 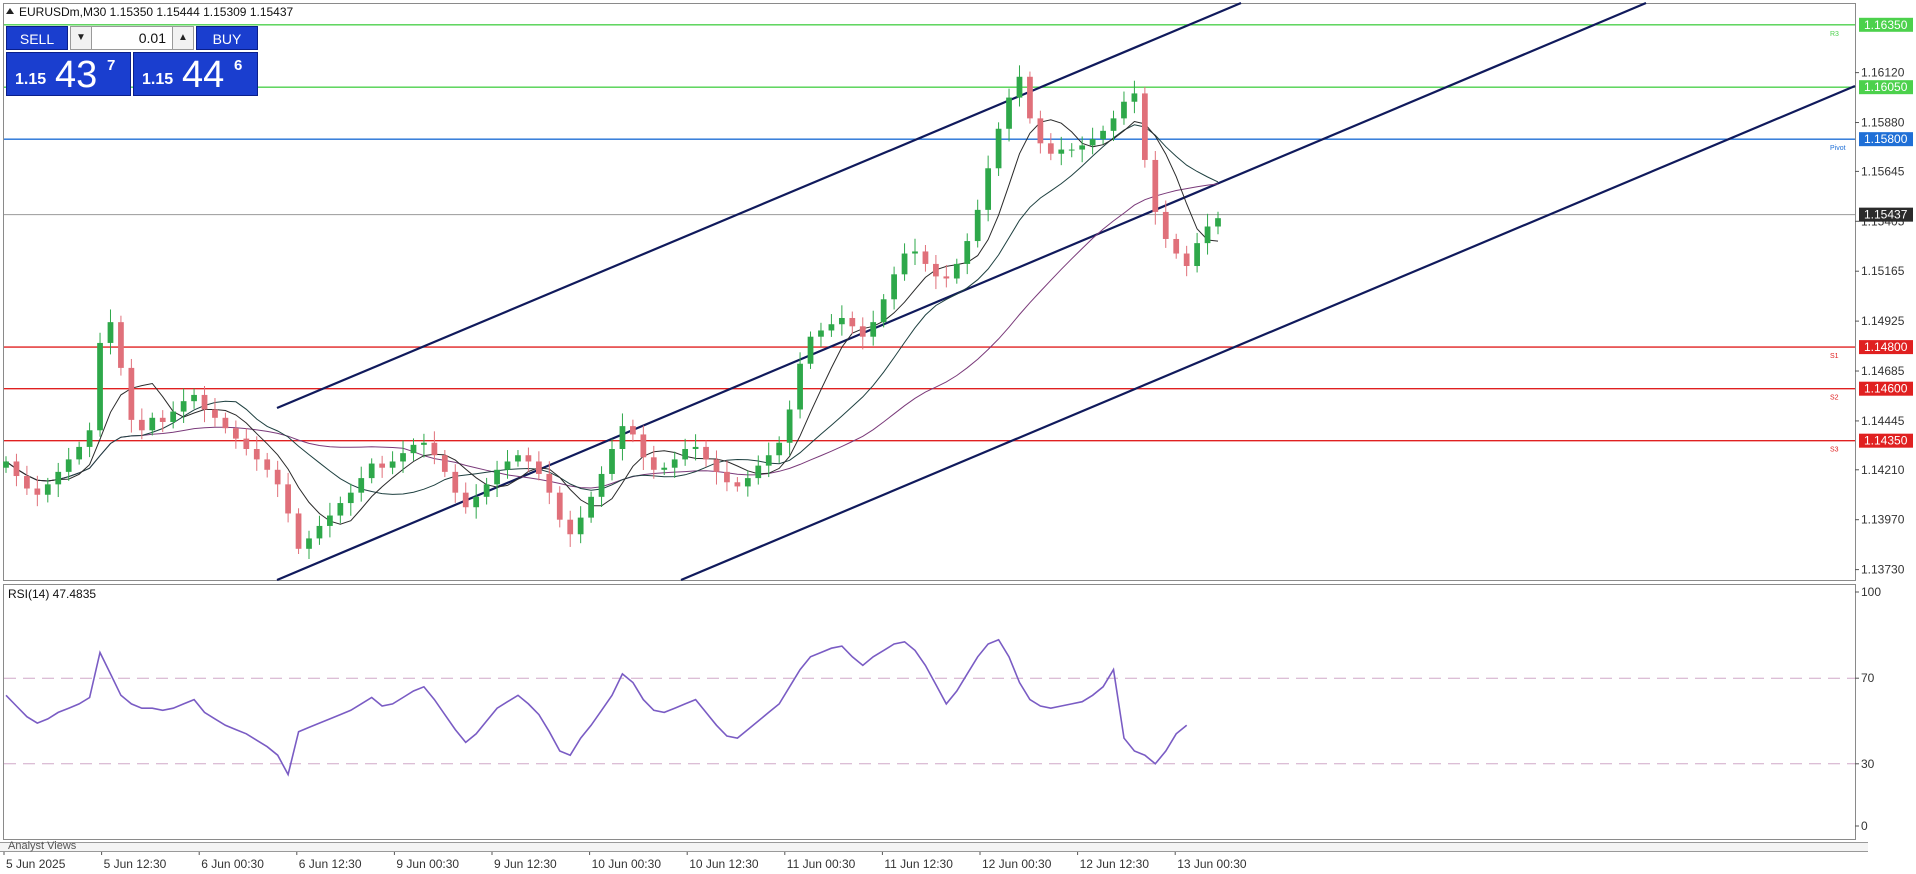 I want to click on sell-price-prefix: 1.15, so click(x=31, y=79).